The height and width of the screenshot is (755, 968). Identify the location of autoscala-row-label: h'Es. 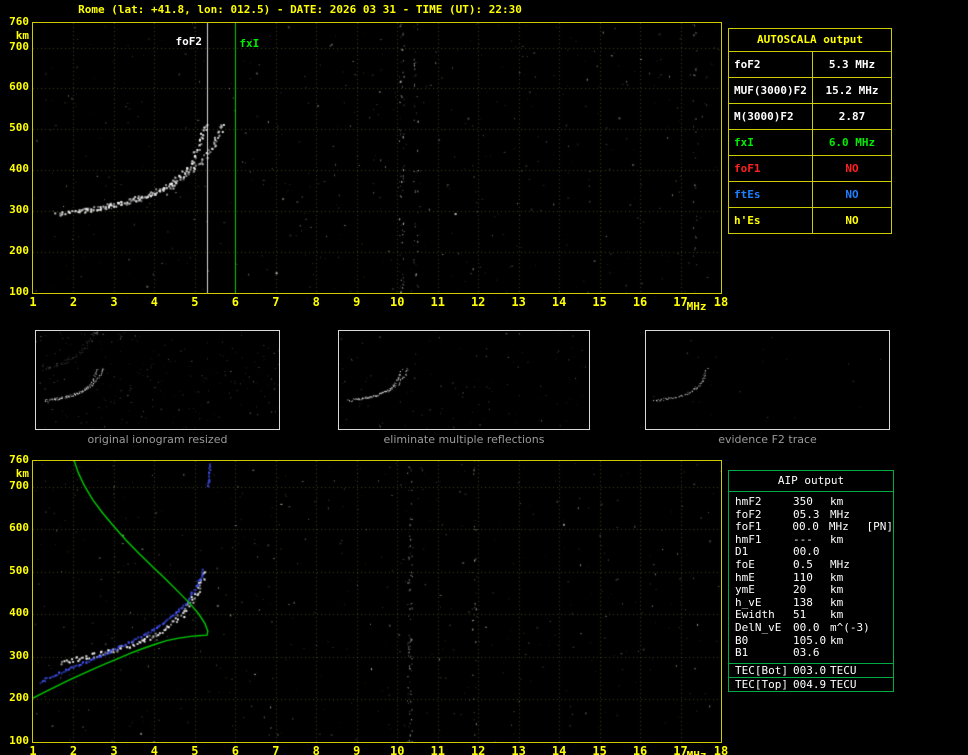
(771, 220).